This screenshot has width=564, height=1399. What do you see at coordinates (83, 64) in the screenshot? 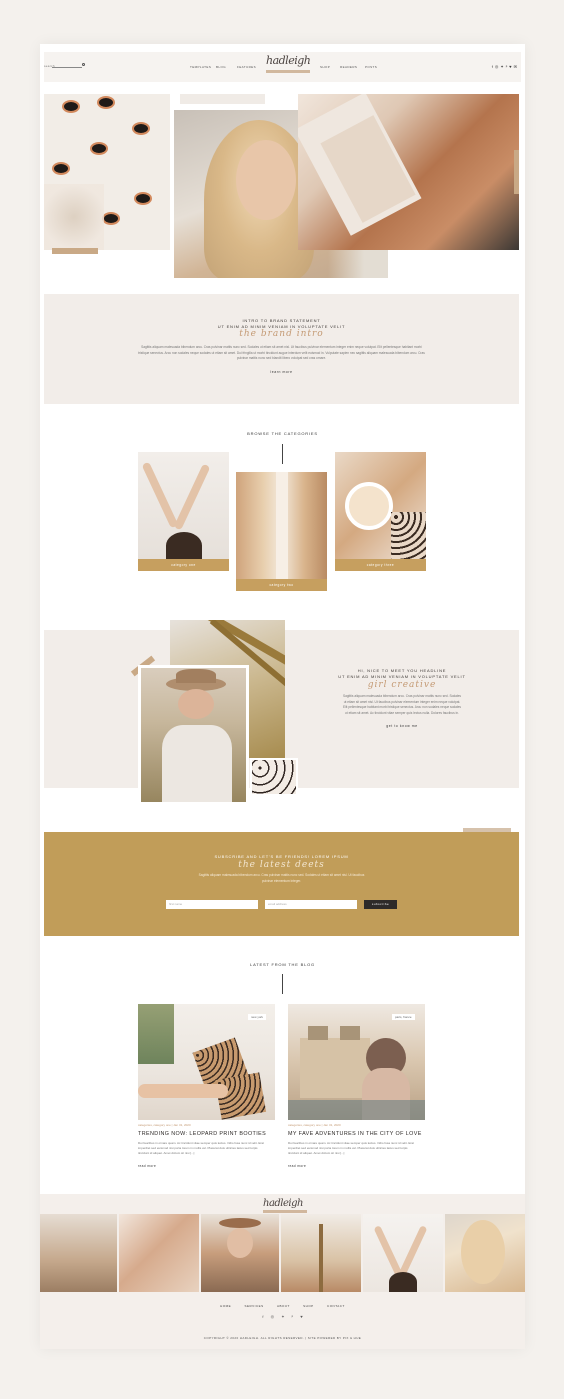
I see `search-icon` at bounding box center [83, 64].